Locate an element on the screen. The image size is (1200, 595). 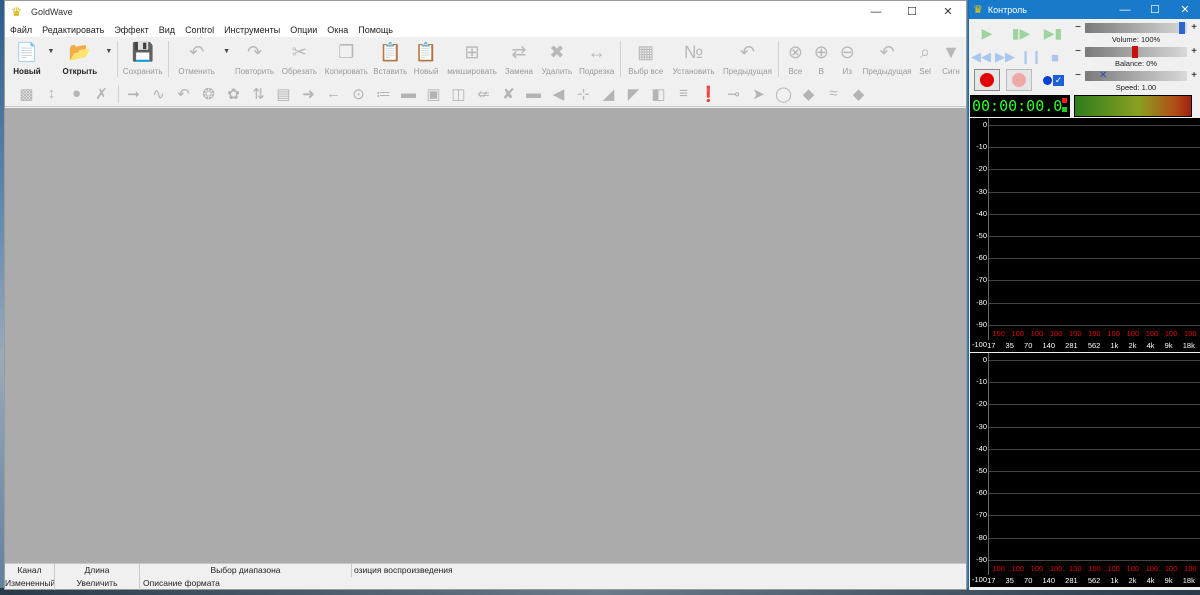
effect-icon-14: ≔ is located at coordinates (383, 94).